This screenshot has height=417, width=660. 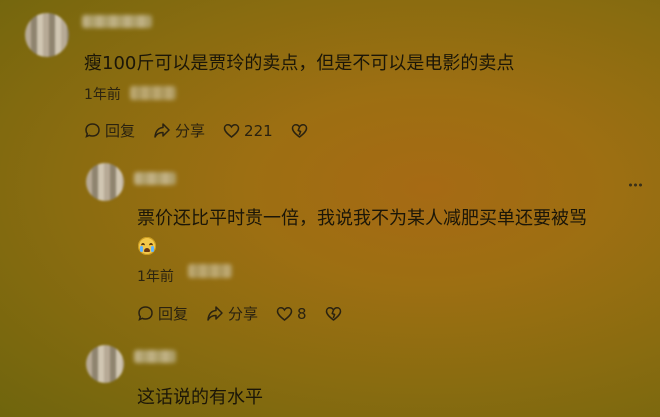 I want to click on like-button: 8, so click(x=291, y=314).